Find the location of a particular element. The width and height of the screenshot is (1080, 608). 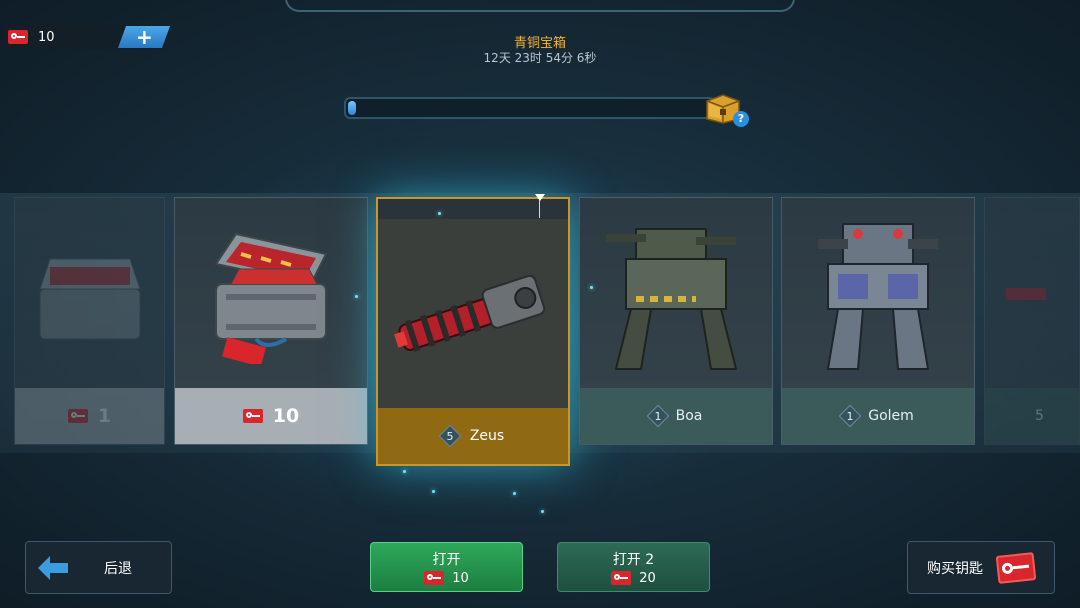

top-frame-decoration is located at coordinates (540, 6).